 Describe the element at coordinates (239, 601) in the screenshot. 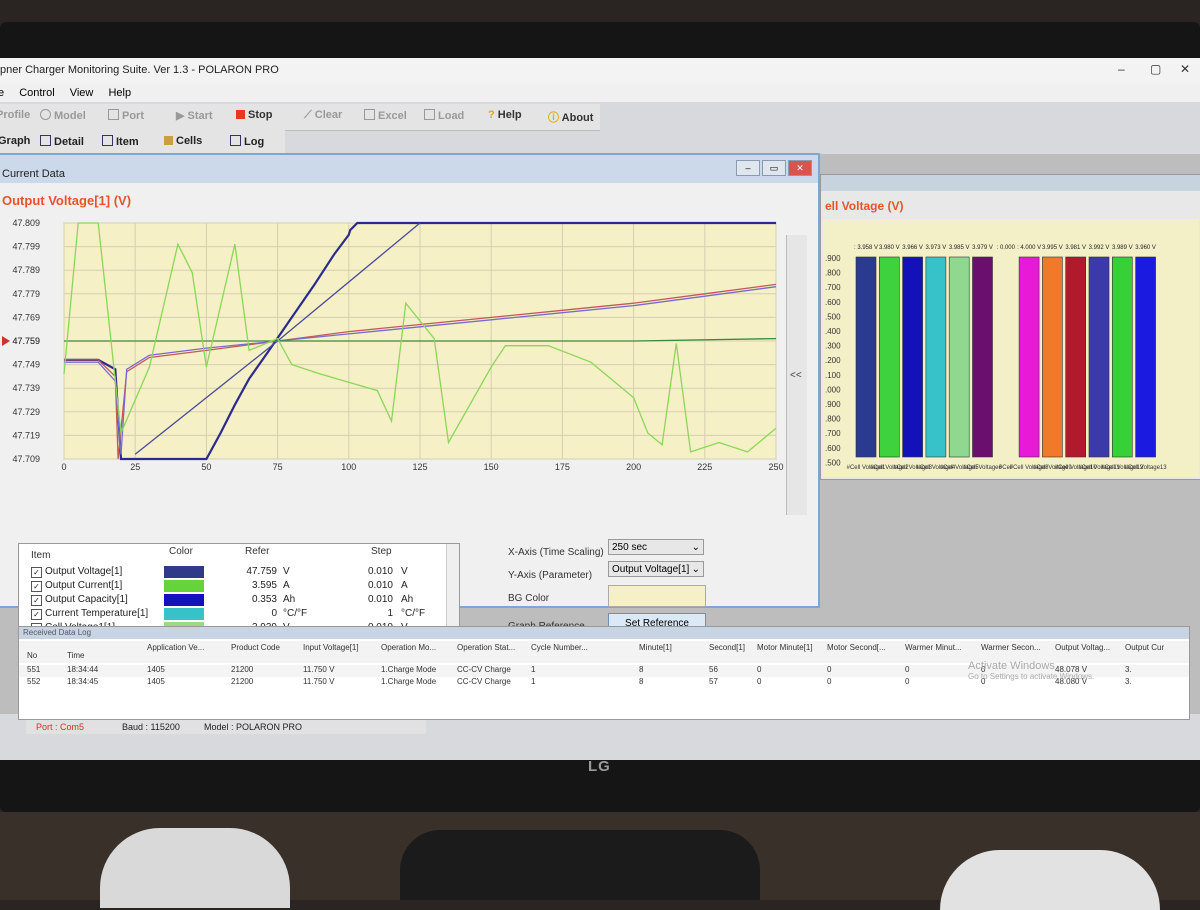

I see `item-row: ✓ Output Capacity[1] 0.353 Ah 0.010 Ah` at that location.